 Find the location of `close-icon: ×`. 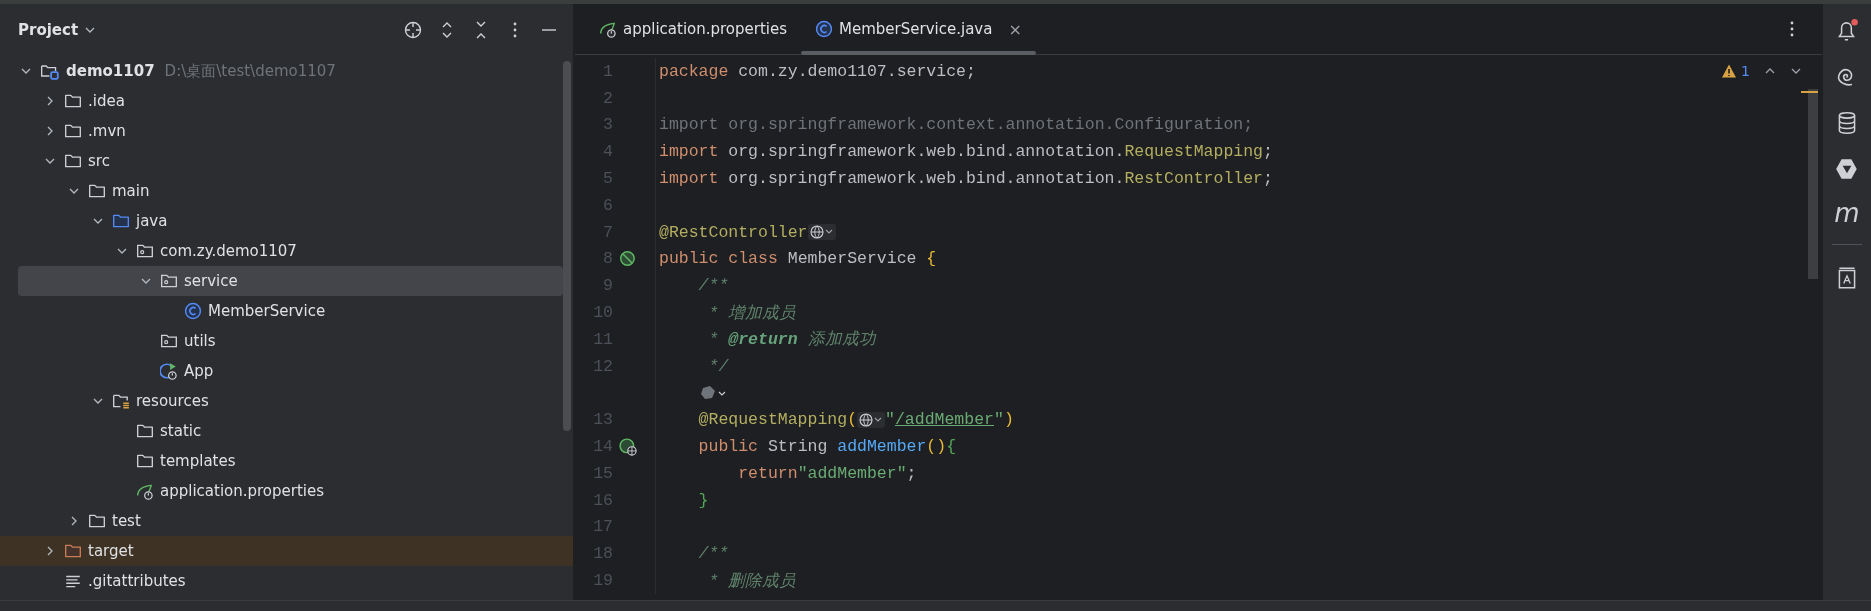

close-icon: × is located at coordinates (1015, 29).